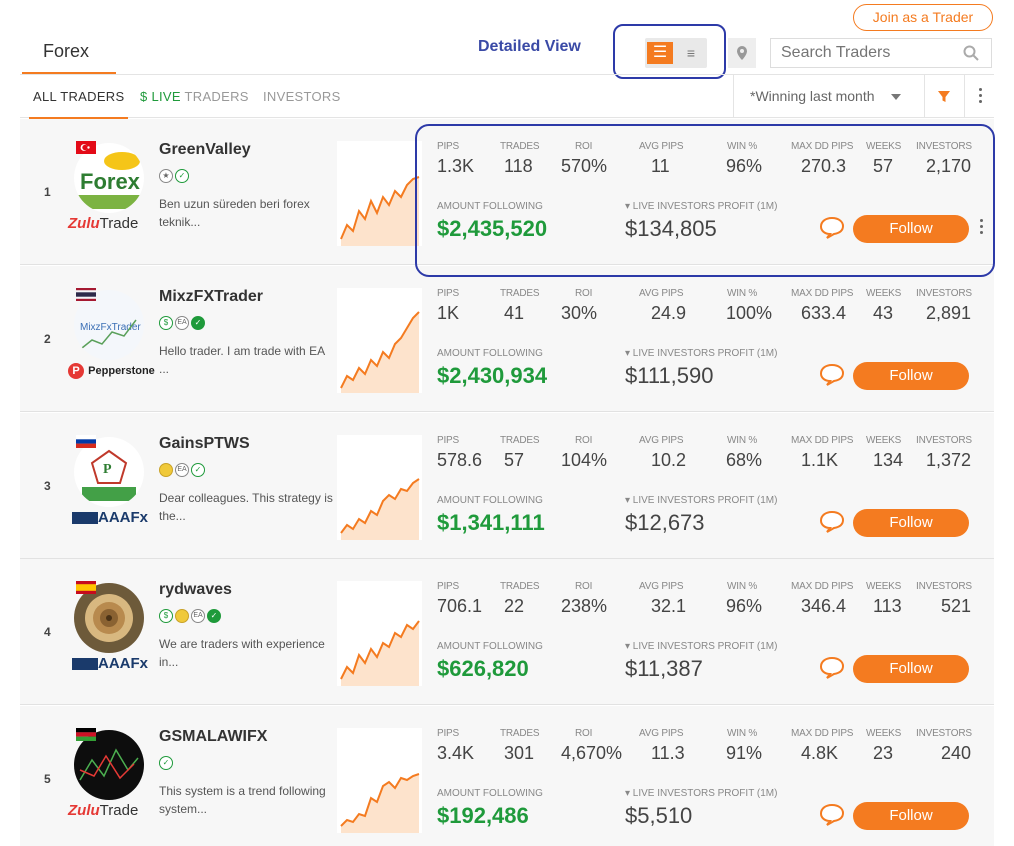 The width and height of the screenshot is (1014, 846). What do you see at coordinates (302, 96) in the screenshot?
I see `tab-investors: INVESTORS` at bounding box center [302, 96].